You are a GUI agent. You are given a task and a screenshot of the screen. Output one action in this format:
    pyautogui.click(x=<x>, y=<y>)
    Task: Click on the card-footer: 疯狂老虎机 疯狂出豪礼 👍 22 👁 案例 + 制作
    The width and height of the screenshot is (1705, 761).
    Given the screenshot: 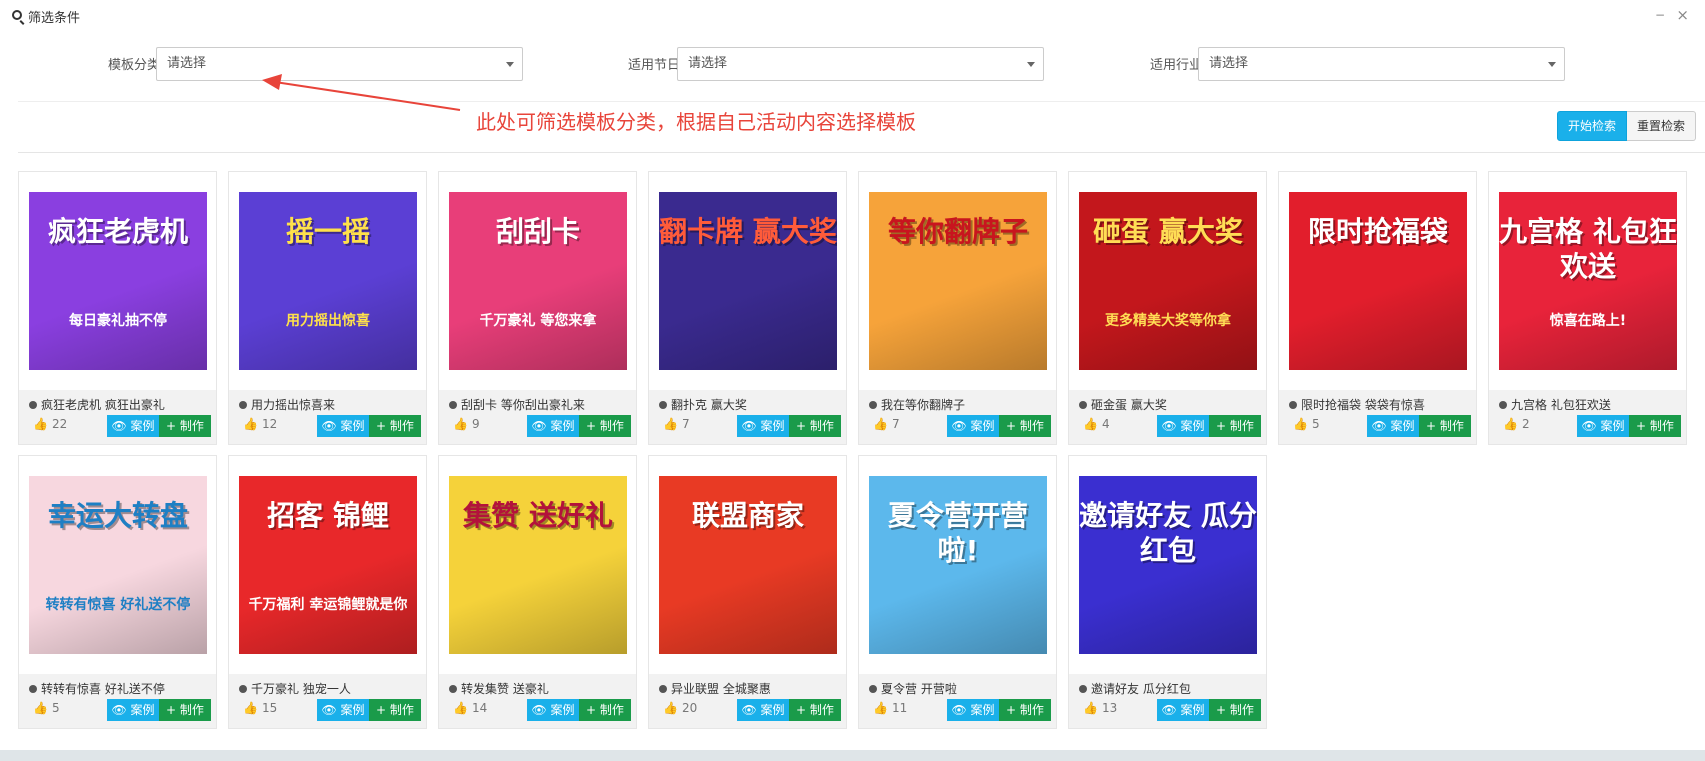 What is the action you would take?
    pyautogui.click(x=117, y=417)
    